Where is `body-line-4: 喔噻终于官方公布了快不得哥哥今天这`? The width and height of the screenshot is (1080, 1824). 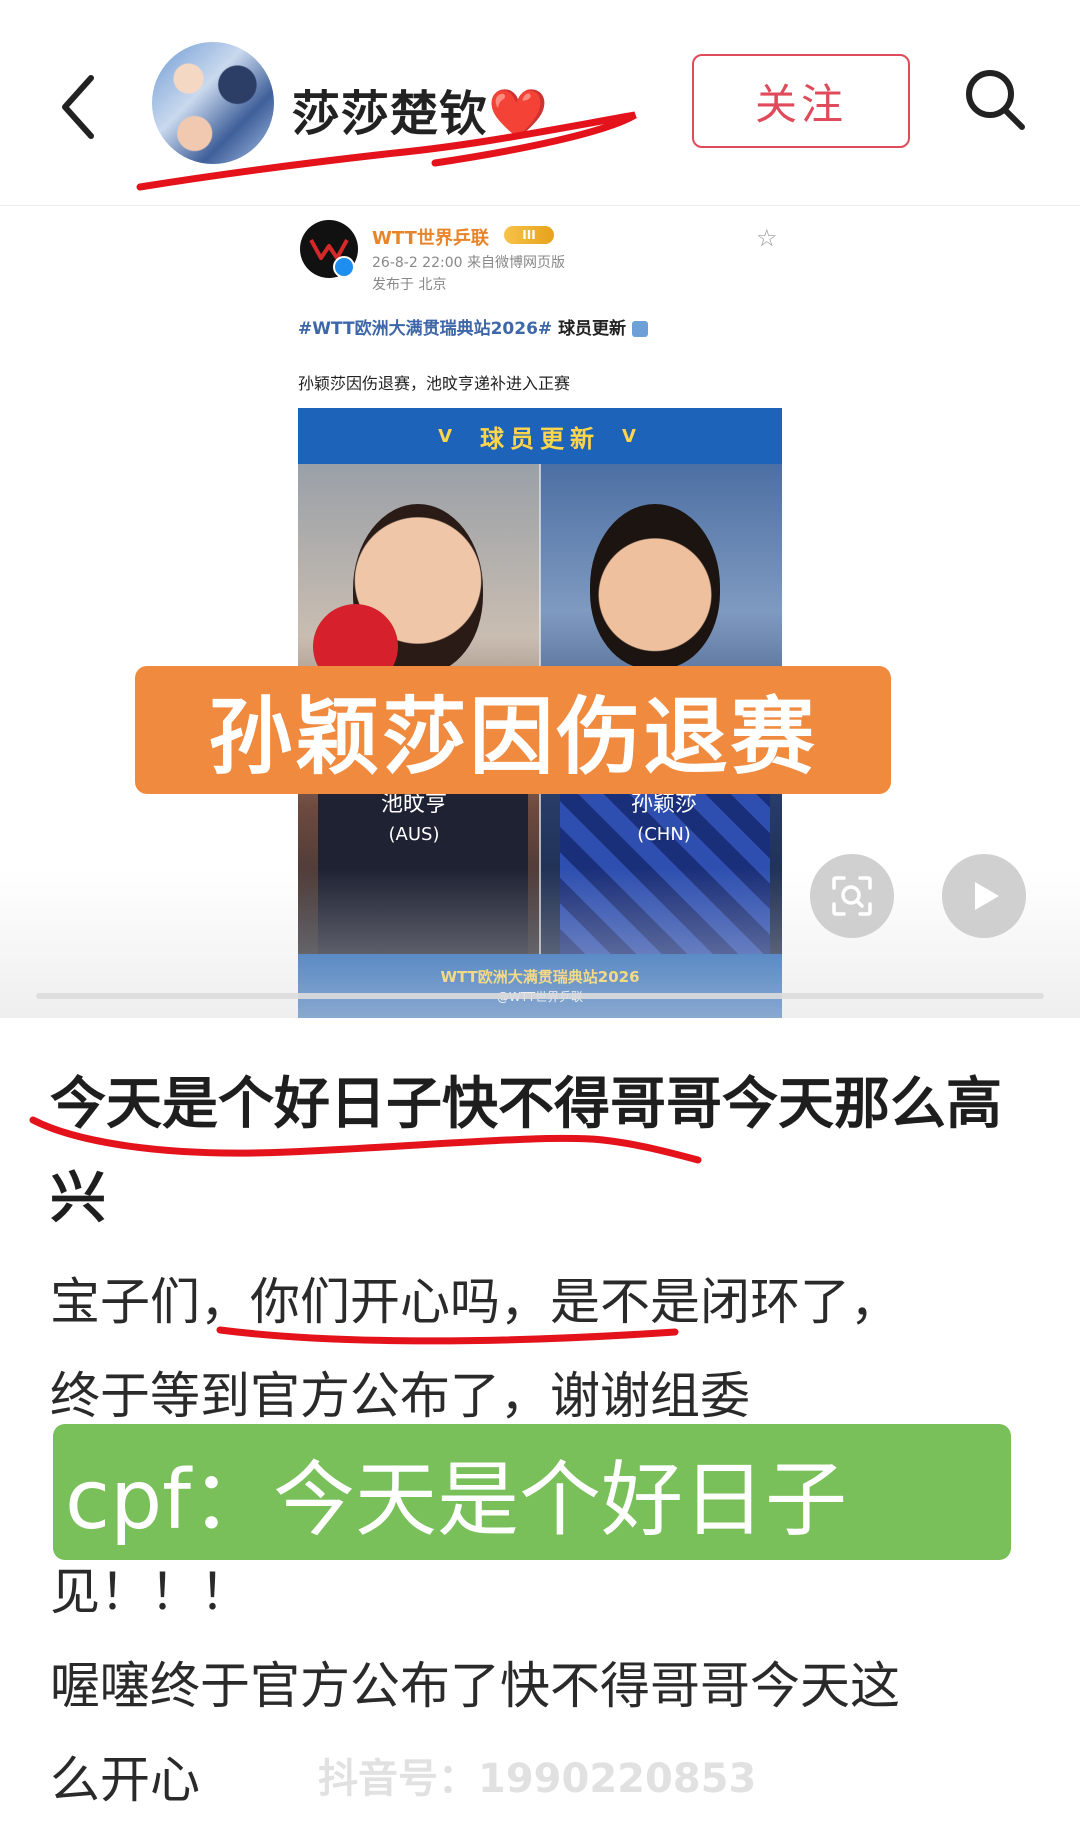
body-line-4: 喔噻终于官方公布了快不得哥哥今天这 is located at coordinates (475, 1686).